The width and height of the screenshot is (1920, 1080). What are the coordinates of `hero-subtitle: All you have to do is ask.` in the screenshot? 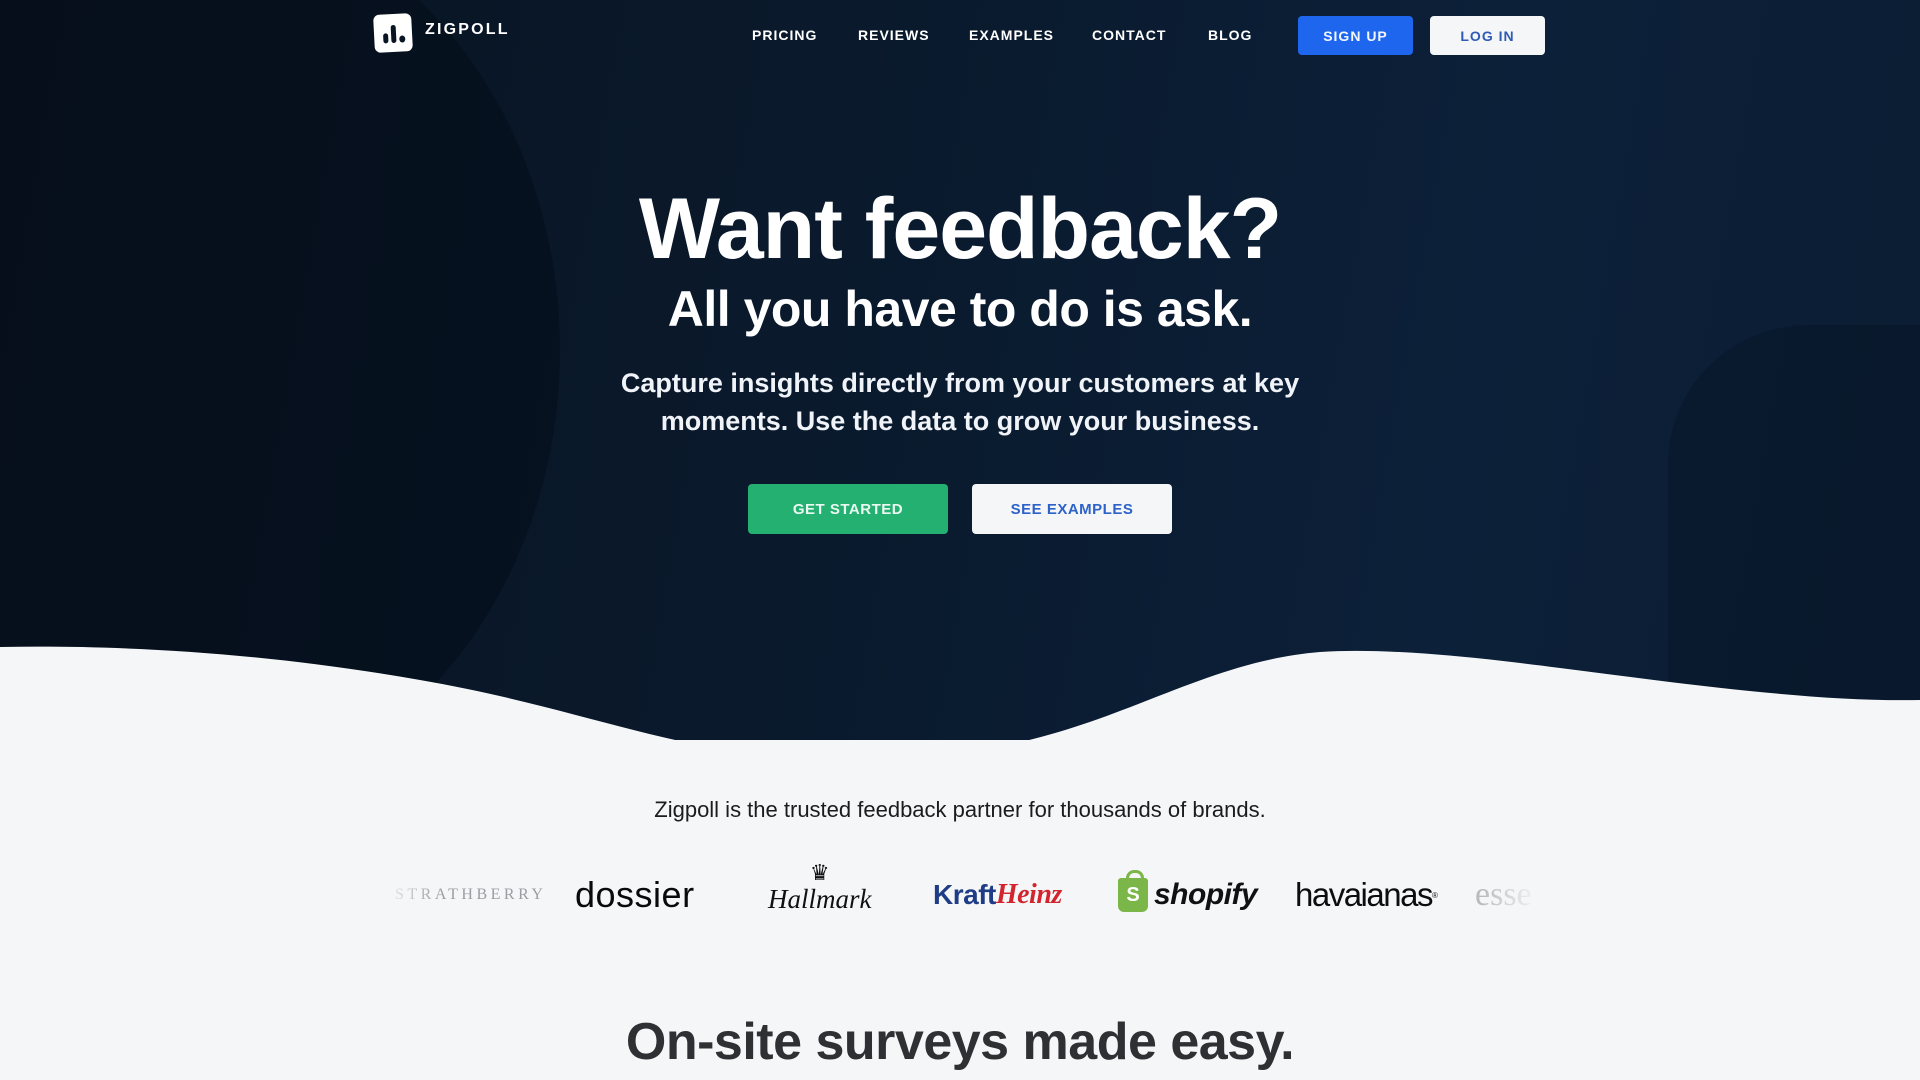 It's located at (960, 309).